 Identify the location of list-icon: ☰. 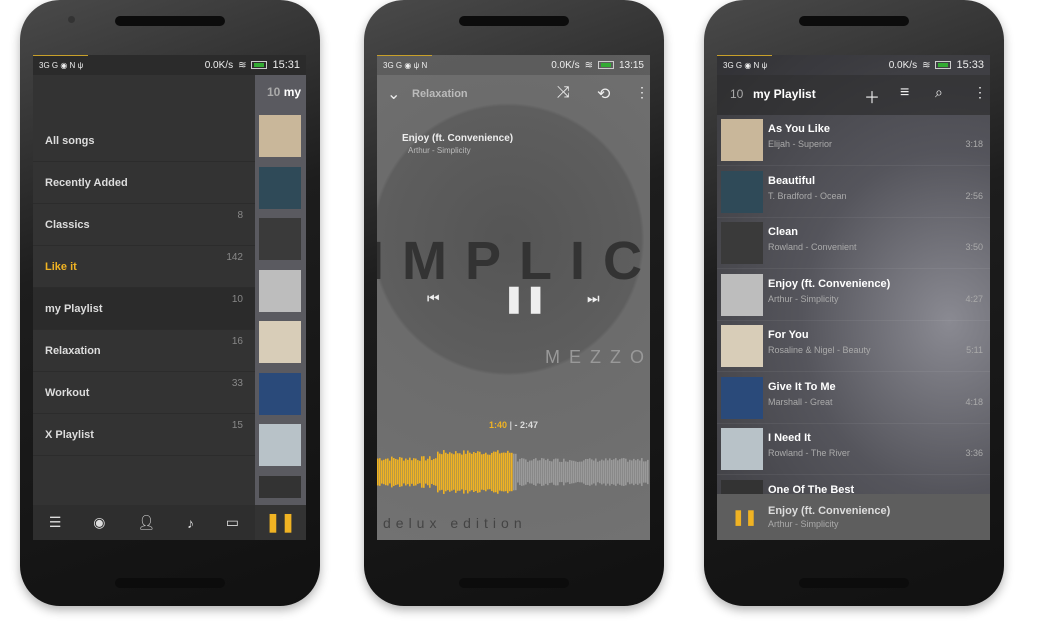
(55, 522).